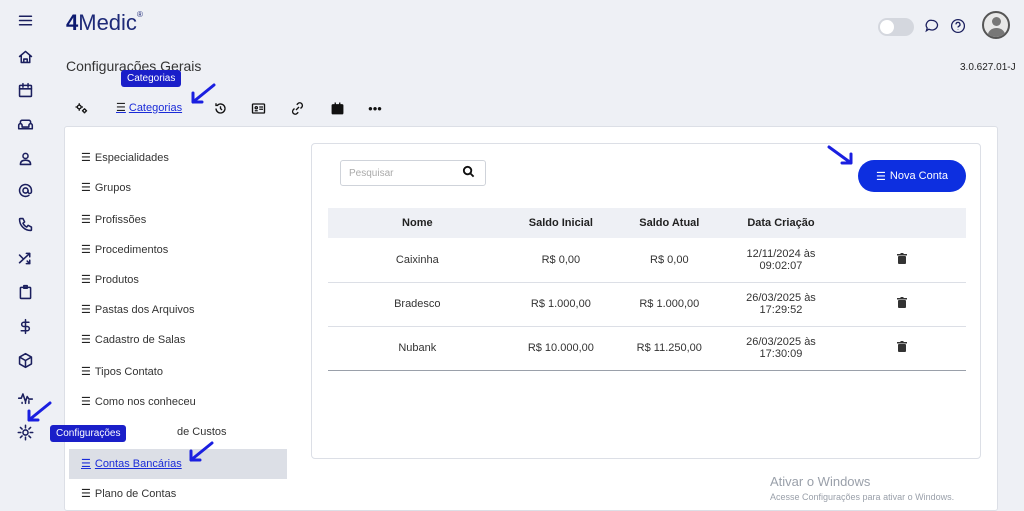  I want to click on settings-tab-icon, so click(81, 108).